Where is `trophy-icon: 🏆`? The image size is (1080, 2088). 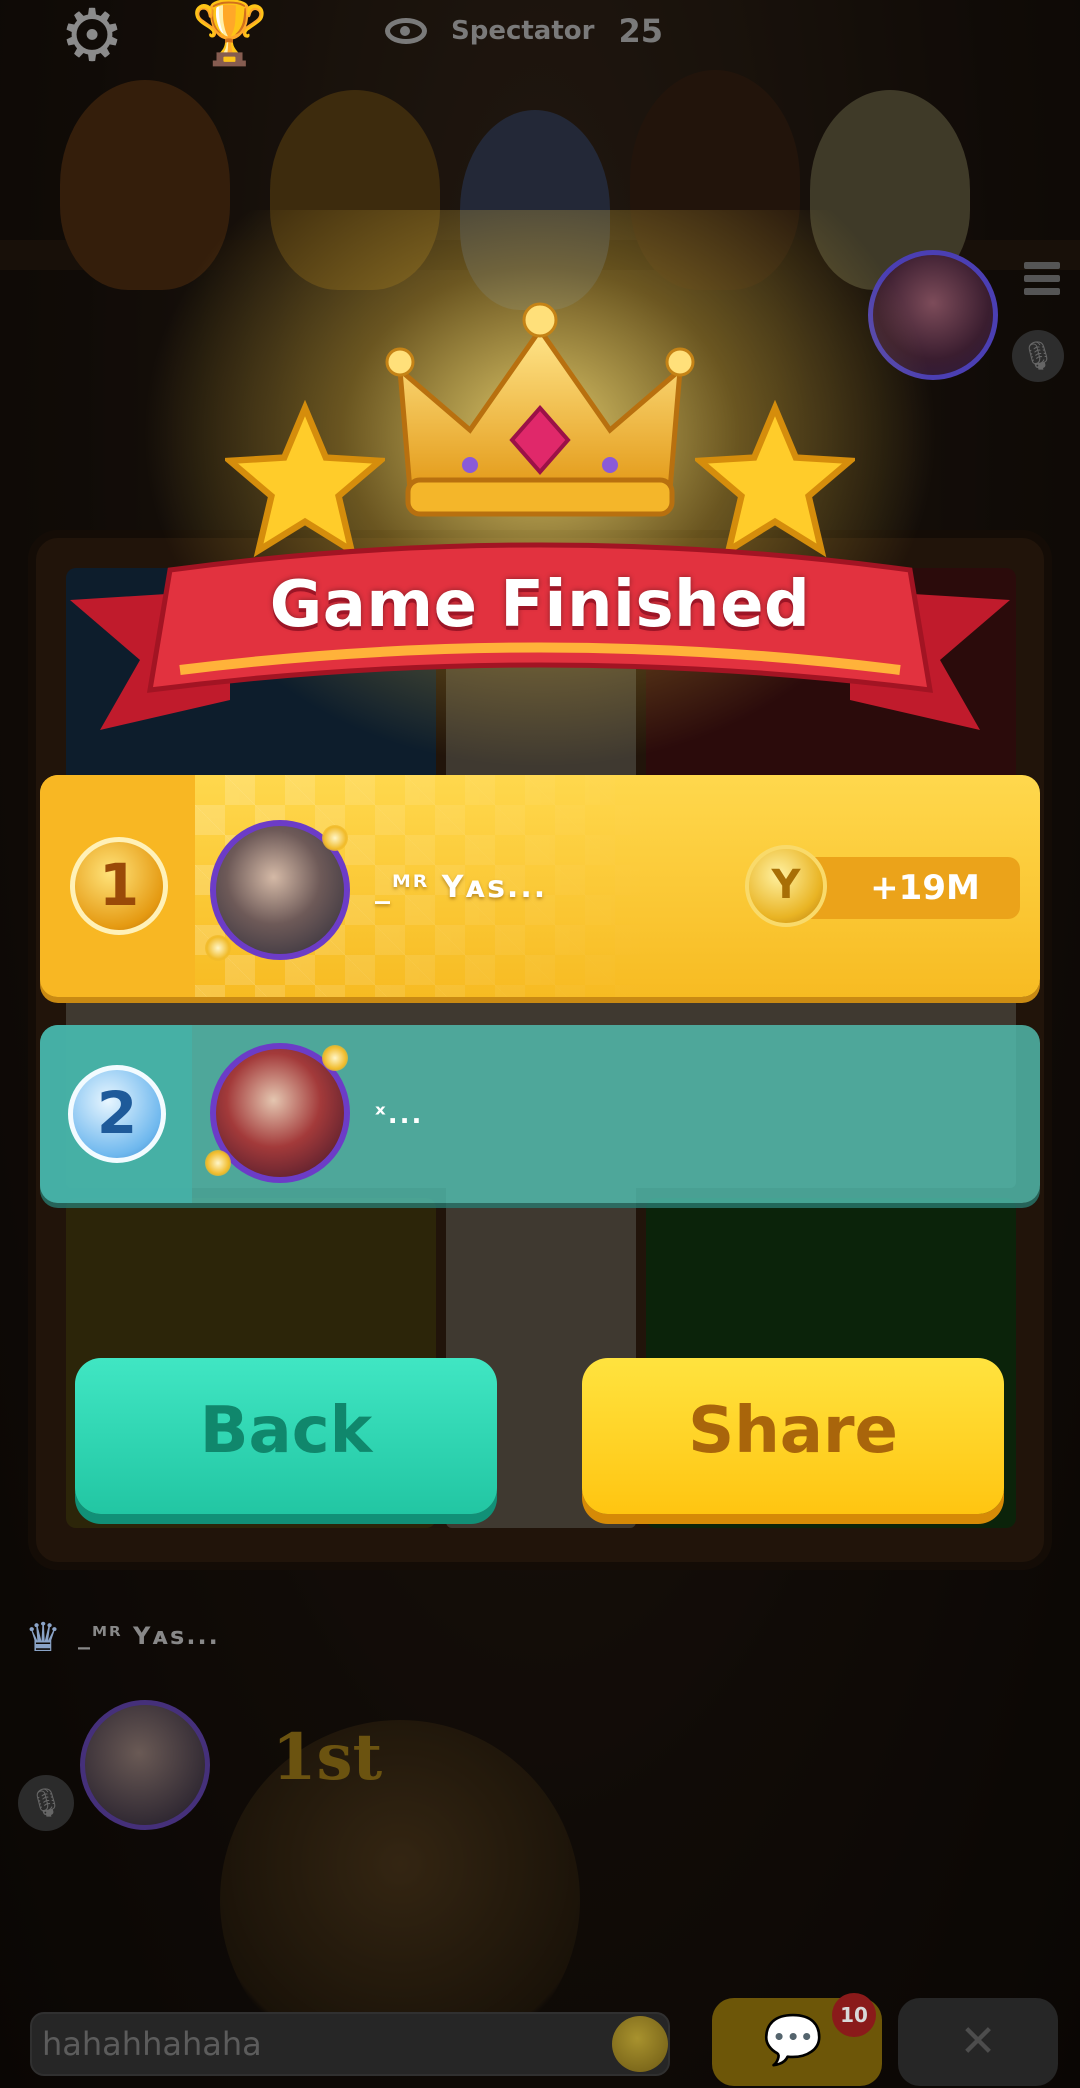
trophy-icon: 🏆 is located at coordinates (230, 35).